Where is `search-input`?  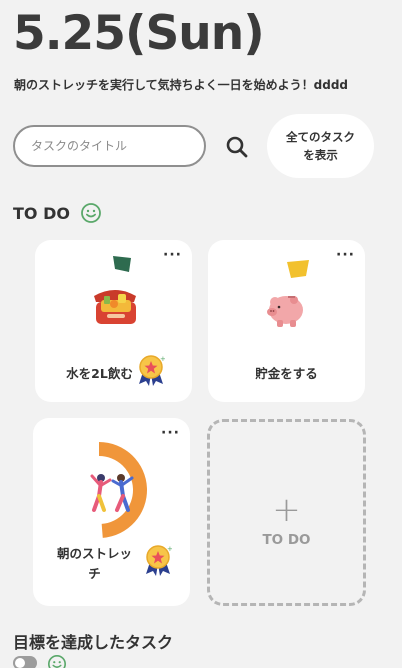
search-input is located at coordinates (109, 146).